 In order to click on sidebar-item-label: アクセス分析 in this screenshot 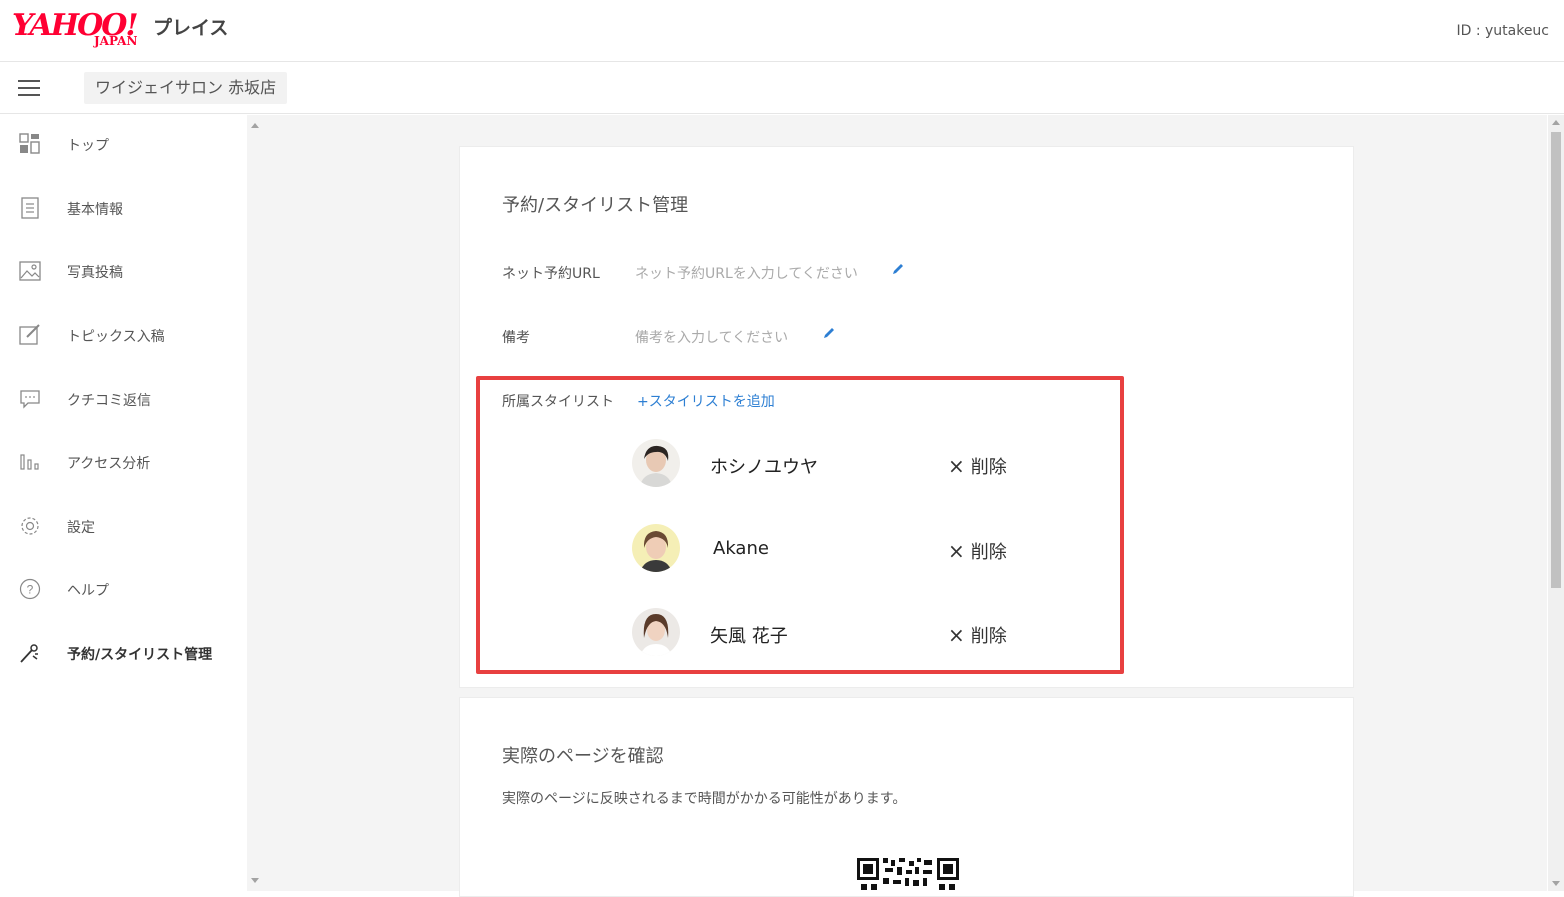, I will do `click(109, 464)`.